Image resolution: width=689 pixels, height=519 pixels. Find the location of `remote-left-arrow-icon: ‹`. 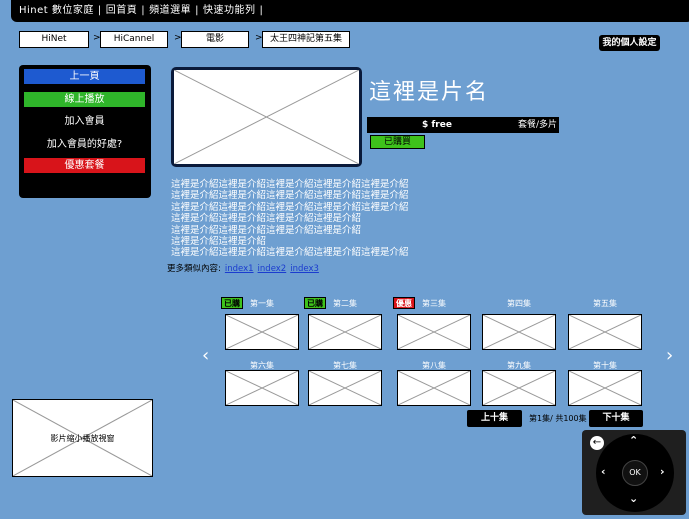

remote-left-arrow-icon: ‹ is located at coordinates (603, 471).